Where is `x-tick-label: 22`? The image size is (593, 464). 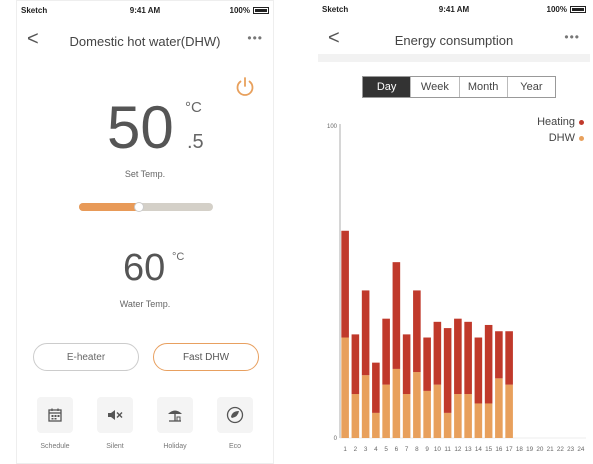 x-tick-label: 22 is located at coordinates (561, 449).